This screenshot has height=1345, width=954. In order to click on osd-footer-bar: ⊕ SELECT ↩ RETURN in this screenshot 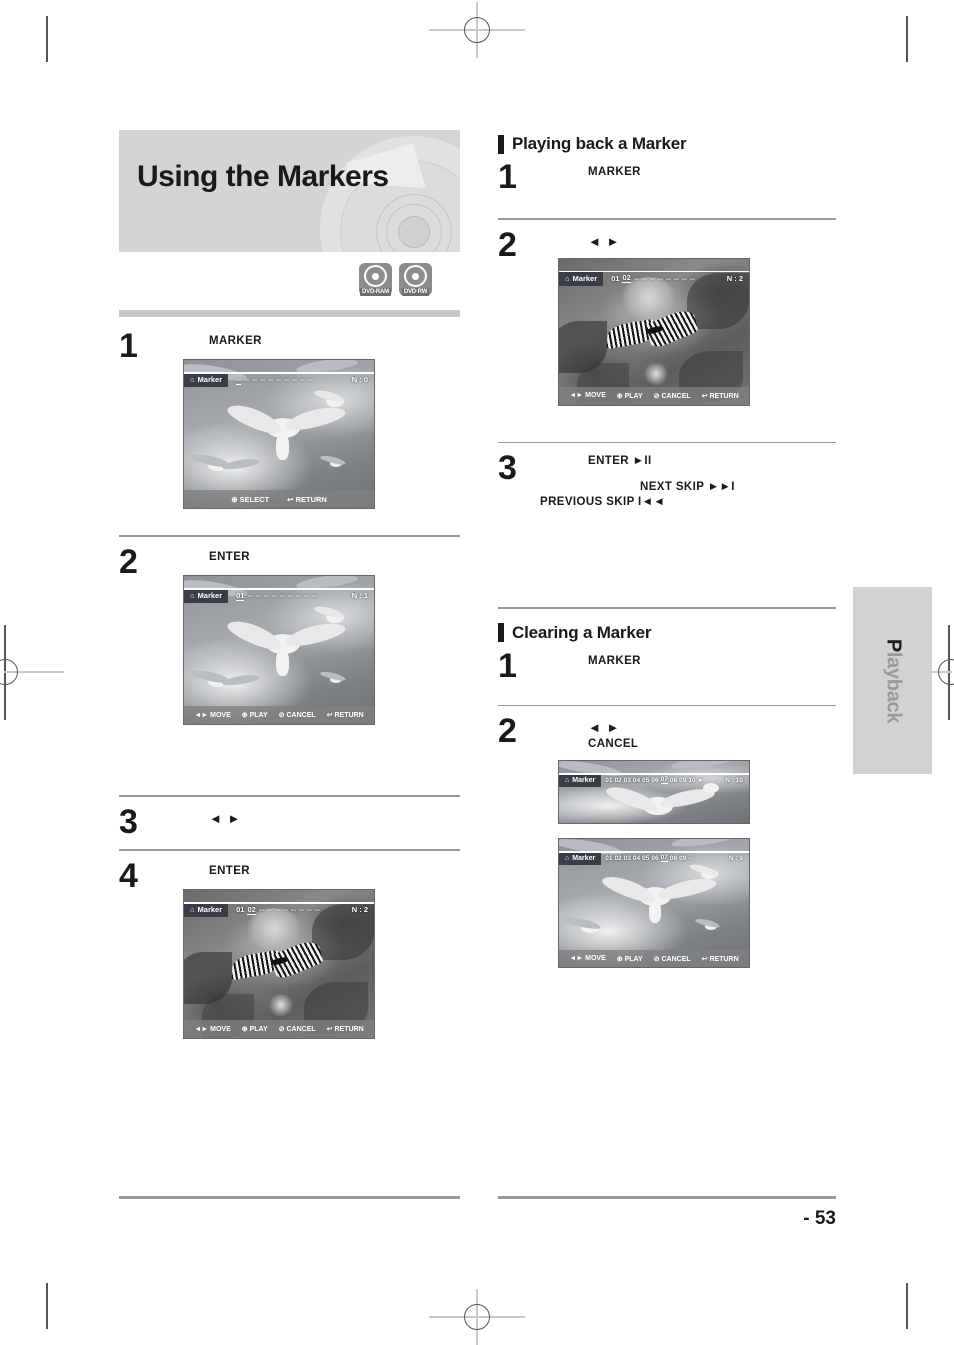, I will do `click(279, 499)`.